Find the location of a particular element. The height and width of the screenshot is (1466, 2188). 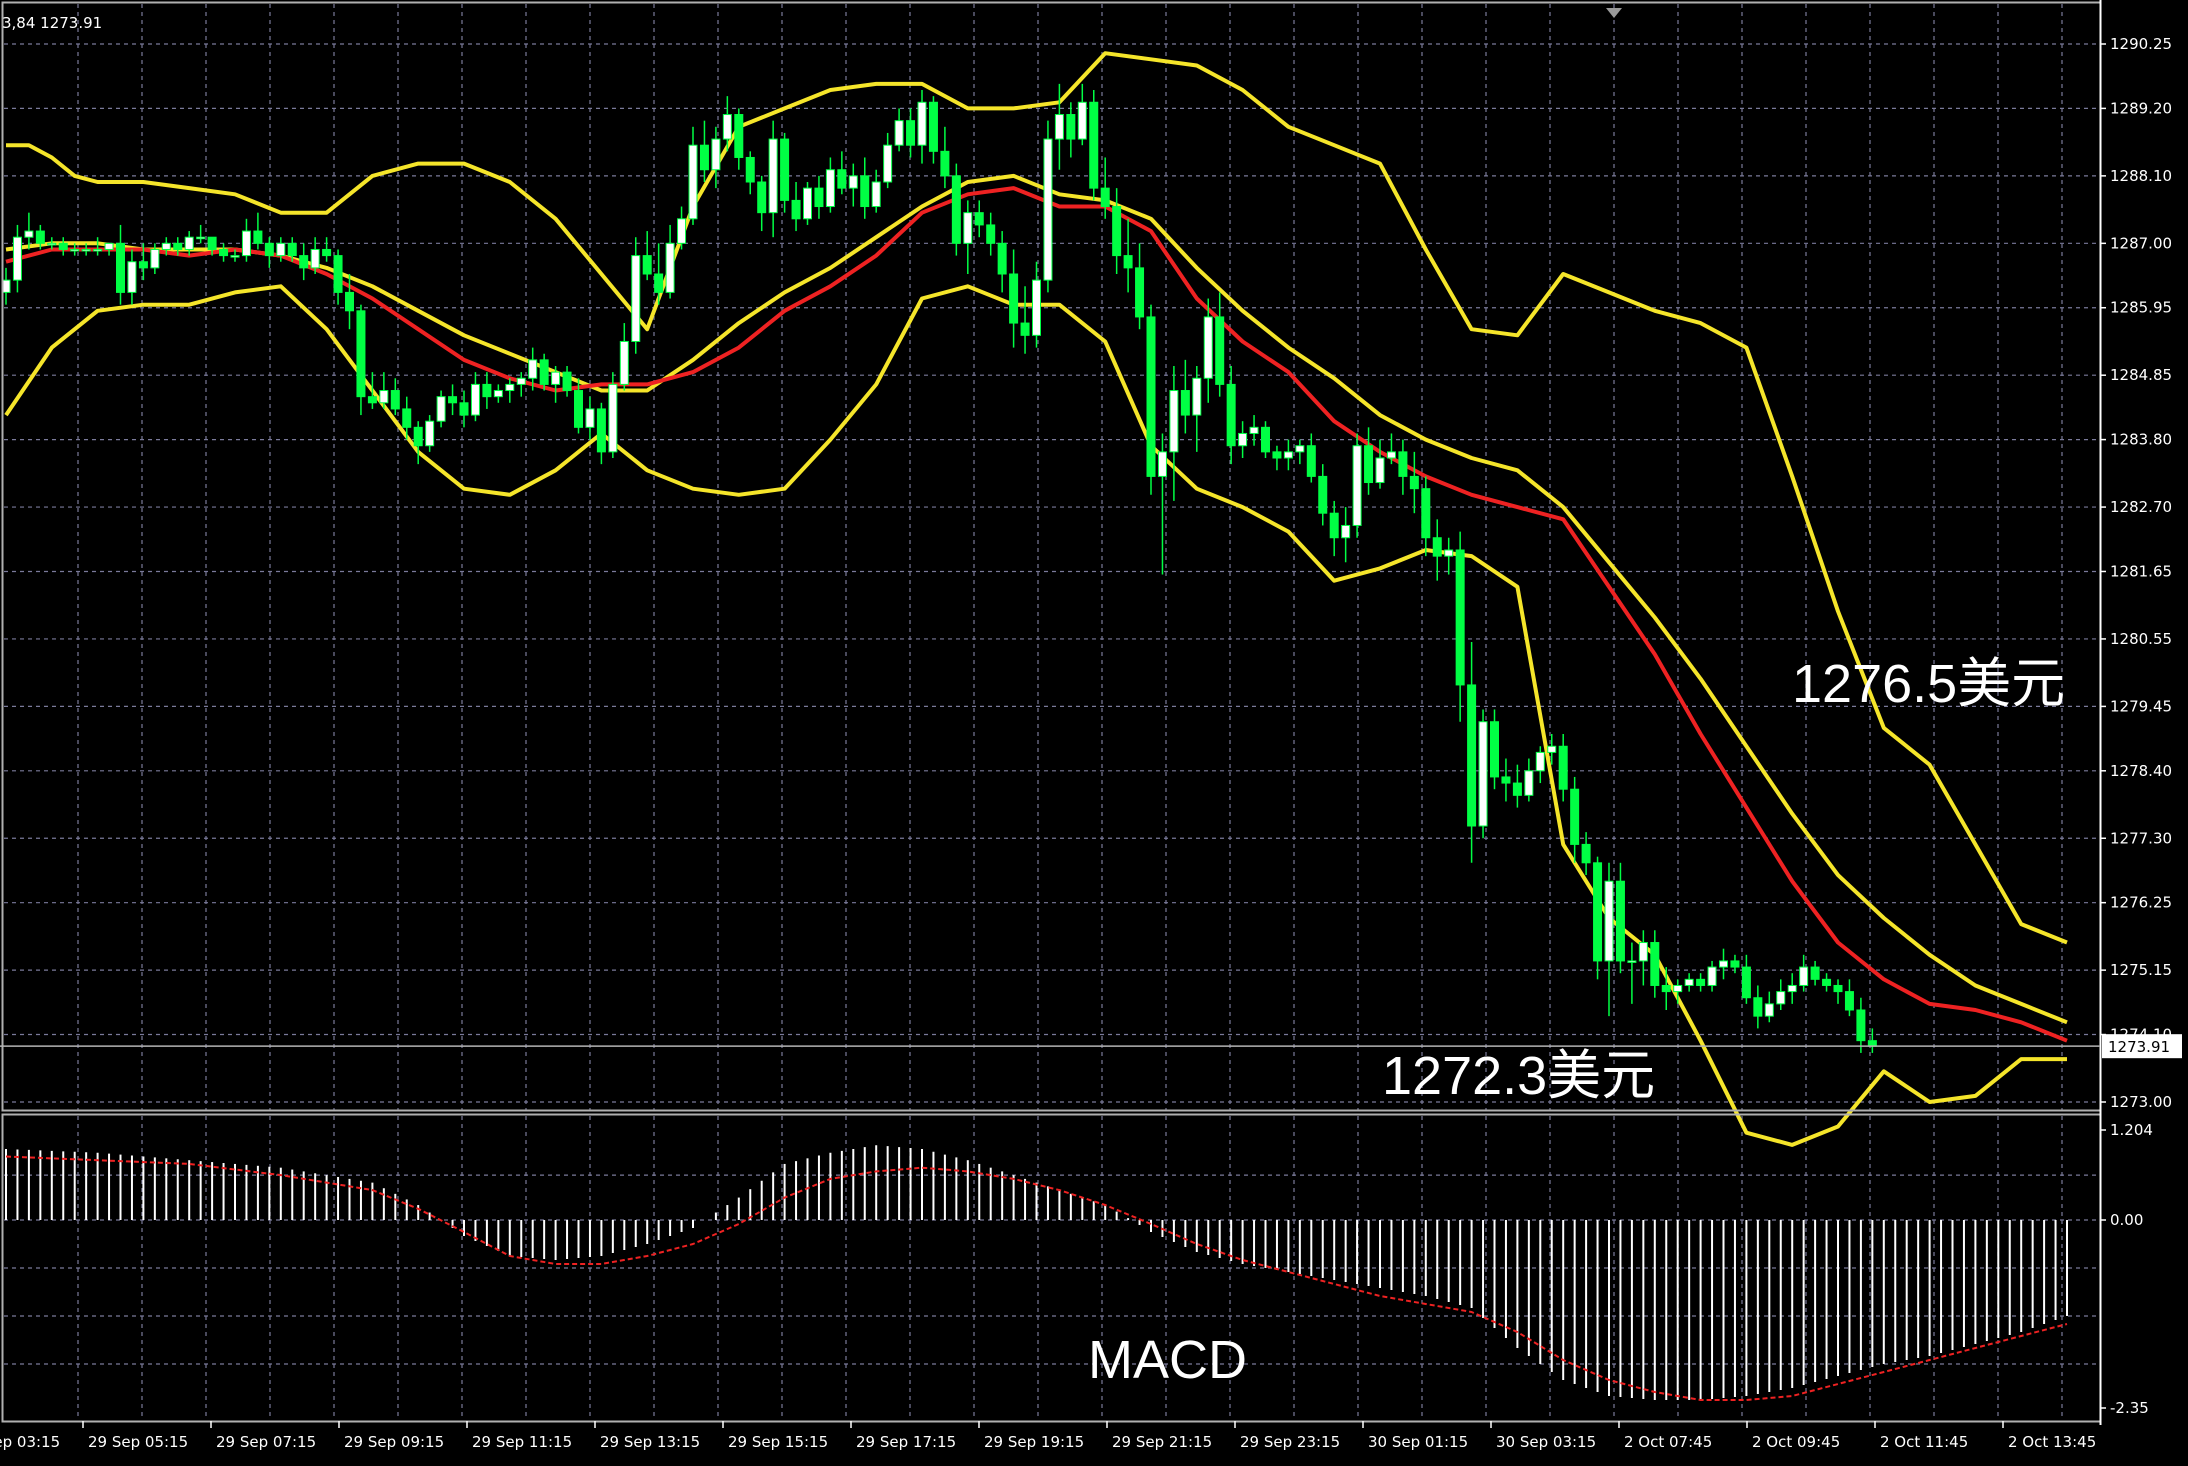

time-tick-label: 30 Sep 03:15 is located at coordinates (1546, 1442).